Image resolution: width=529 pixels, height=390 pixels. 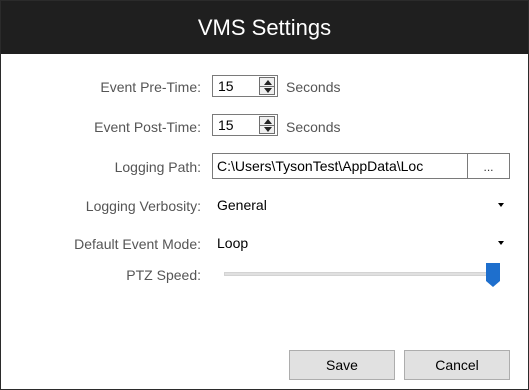 I want to click on post-time-label: Event Post-Time:, so click(x=147, y=127).